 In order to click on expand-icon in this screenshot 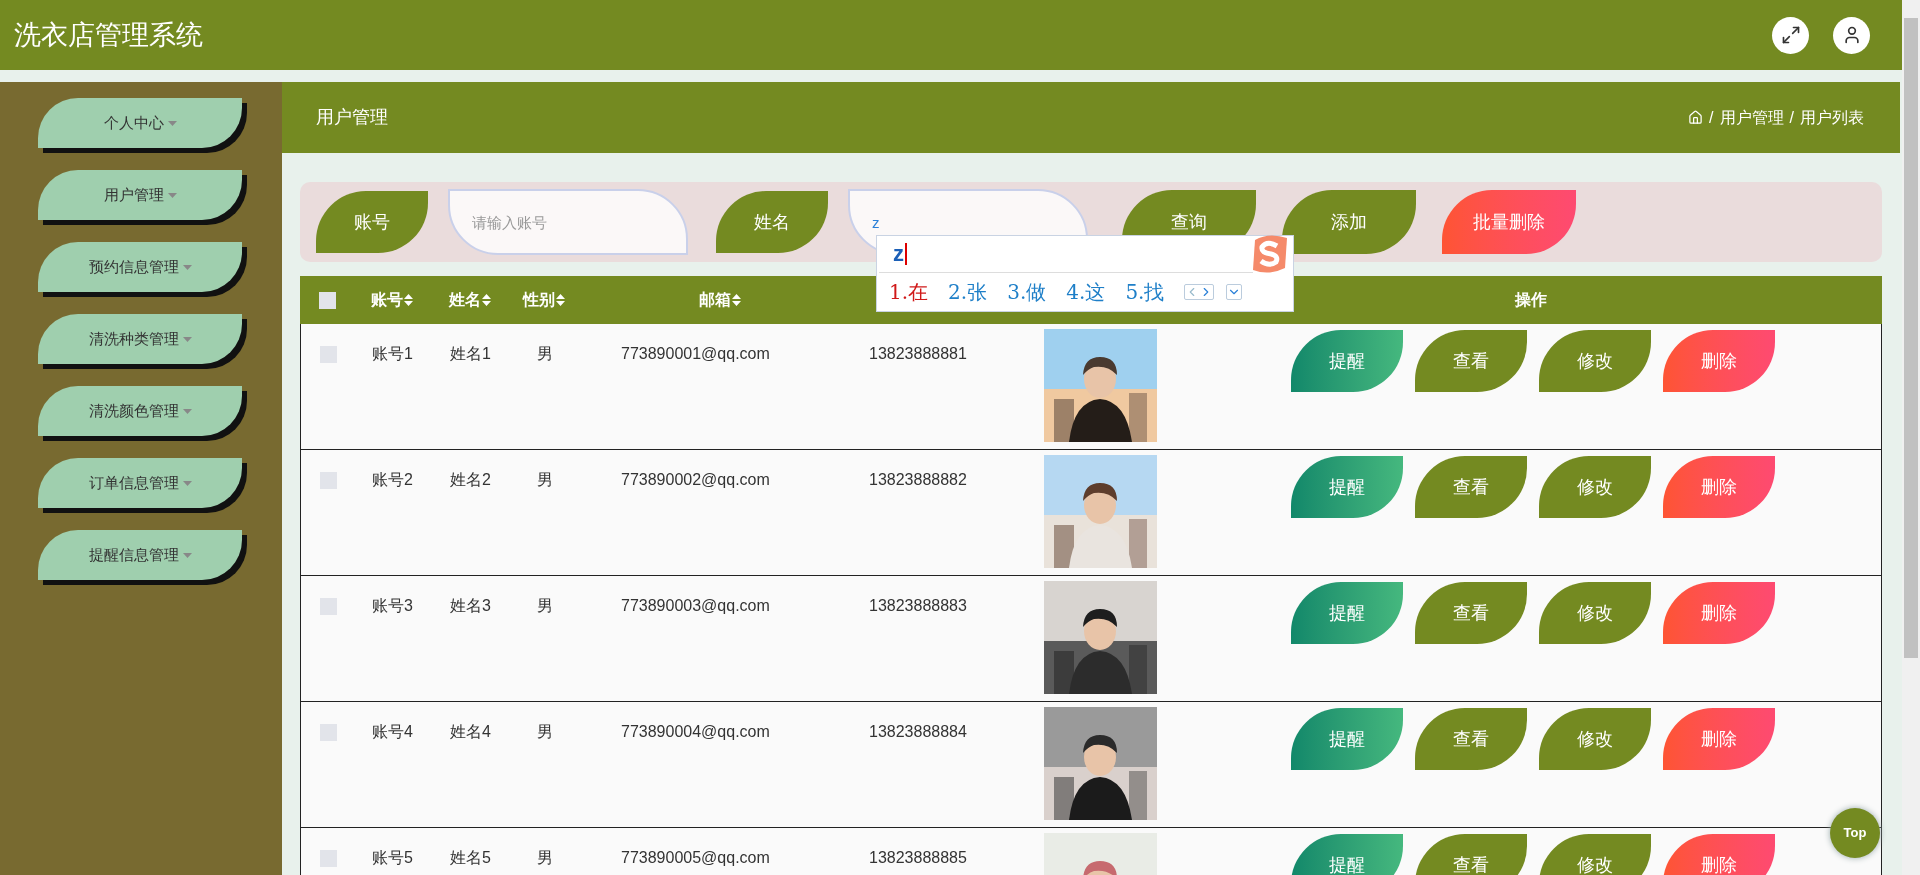, I will do `click(1790, 35)`.